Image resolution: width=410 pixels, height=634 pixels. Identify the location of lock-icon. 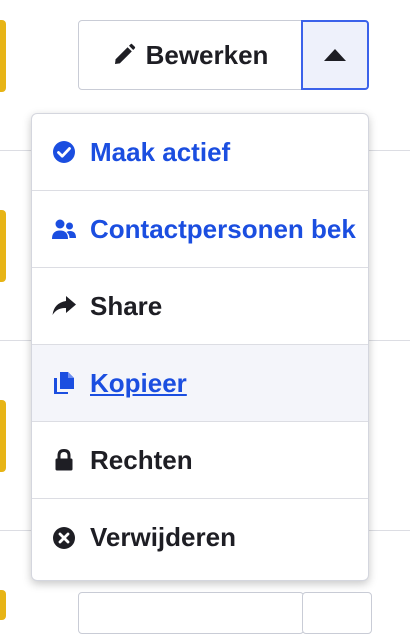
(64, 460).